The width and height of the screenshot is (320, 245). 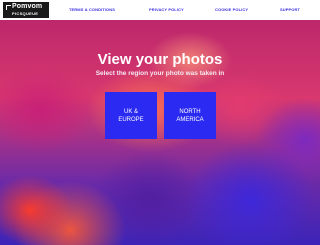 I want to click on region-button-label-line2: EUROPE, so click(x=131, y=119).